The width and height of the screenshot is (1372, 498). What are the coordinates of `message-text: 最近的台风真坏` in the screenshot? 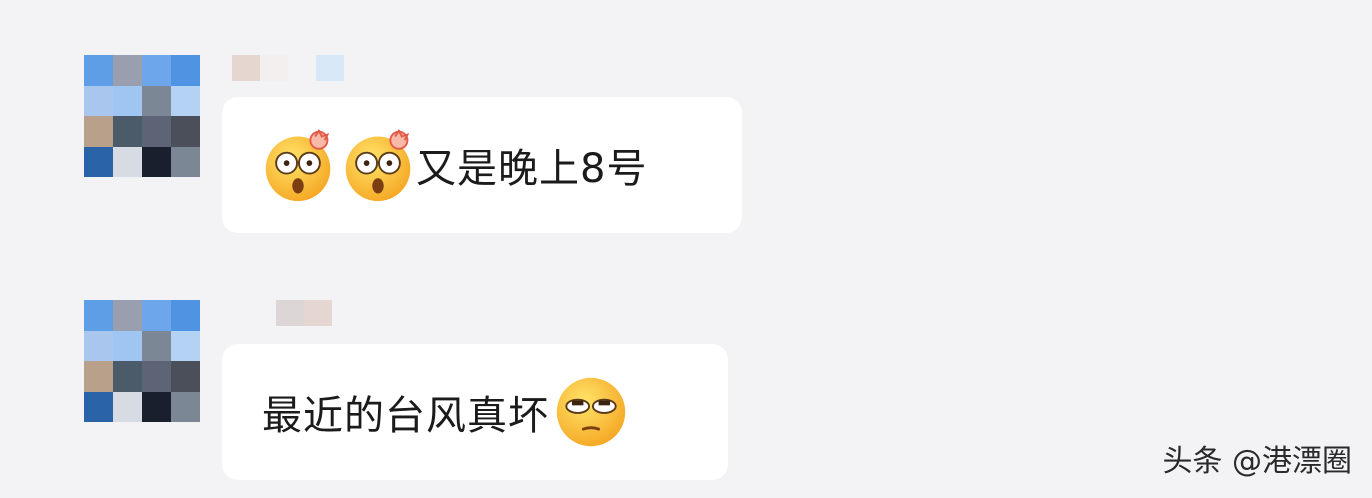 It's located at (405, 416).